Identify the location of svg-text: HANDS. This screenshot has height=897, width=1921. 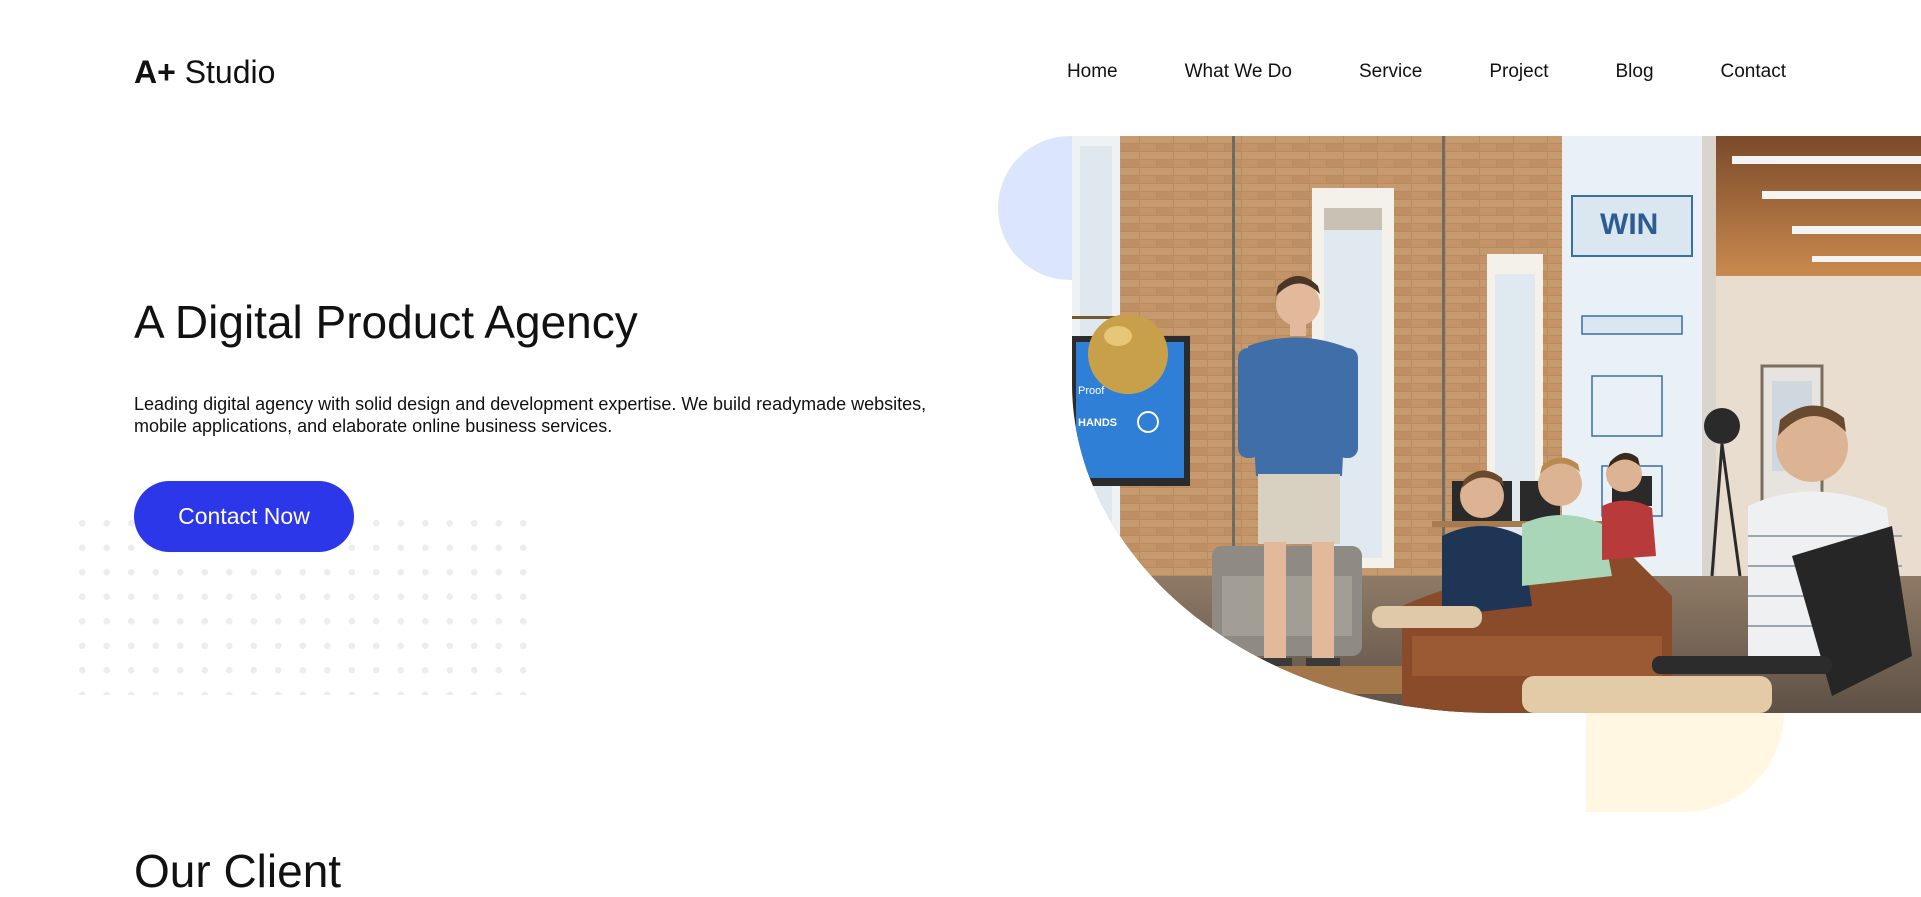
(1097, 423).